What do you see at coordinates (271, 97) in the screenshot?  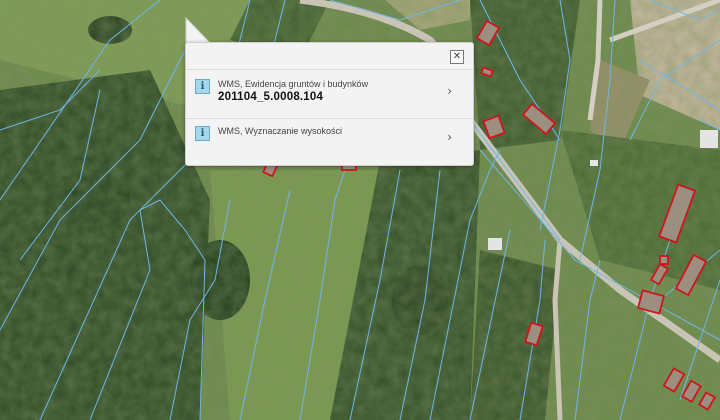 I see `parcel-identifier: 201104_5.0008.104` at bounding box center [271, 97].